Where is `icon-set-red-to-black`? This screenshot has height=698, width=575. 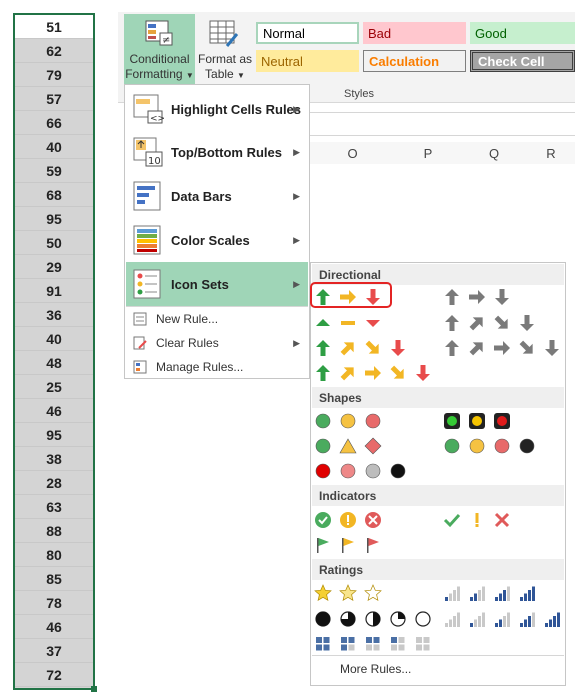 icon-set-red-to-black is located at coordinates (364, 471).